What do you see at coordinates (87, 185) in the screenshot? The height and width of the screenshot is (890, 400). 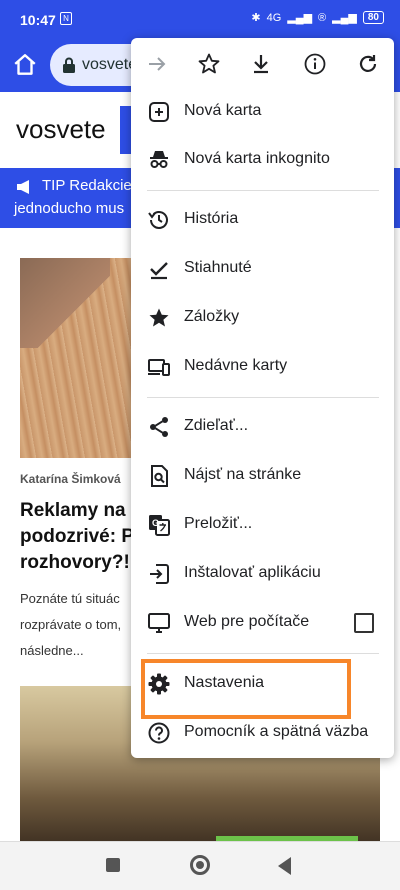 I see `tip-text-line1: TIP Redakcie` at bounding box center [87, 185].